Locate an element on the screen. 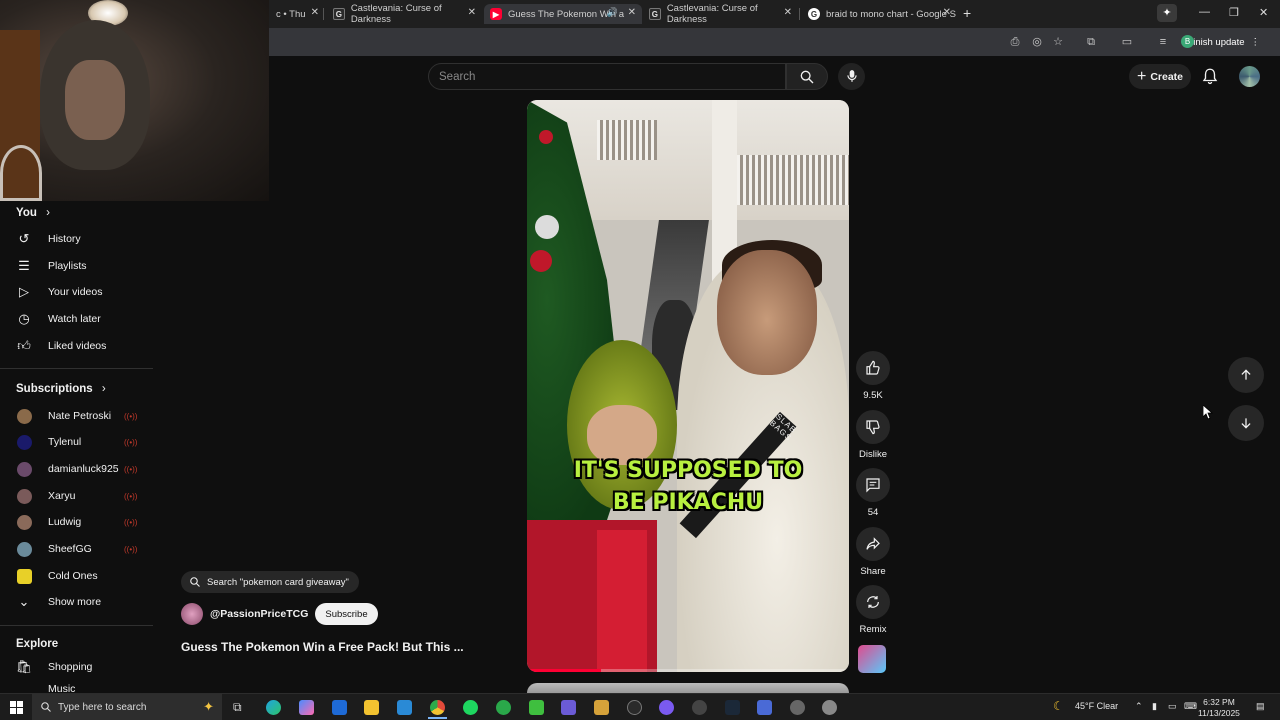 The height and width of the screenshot is (720, 1280). previous-short-button is located at coordinates (1246, 375).